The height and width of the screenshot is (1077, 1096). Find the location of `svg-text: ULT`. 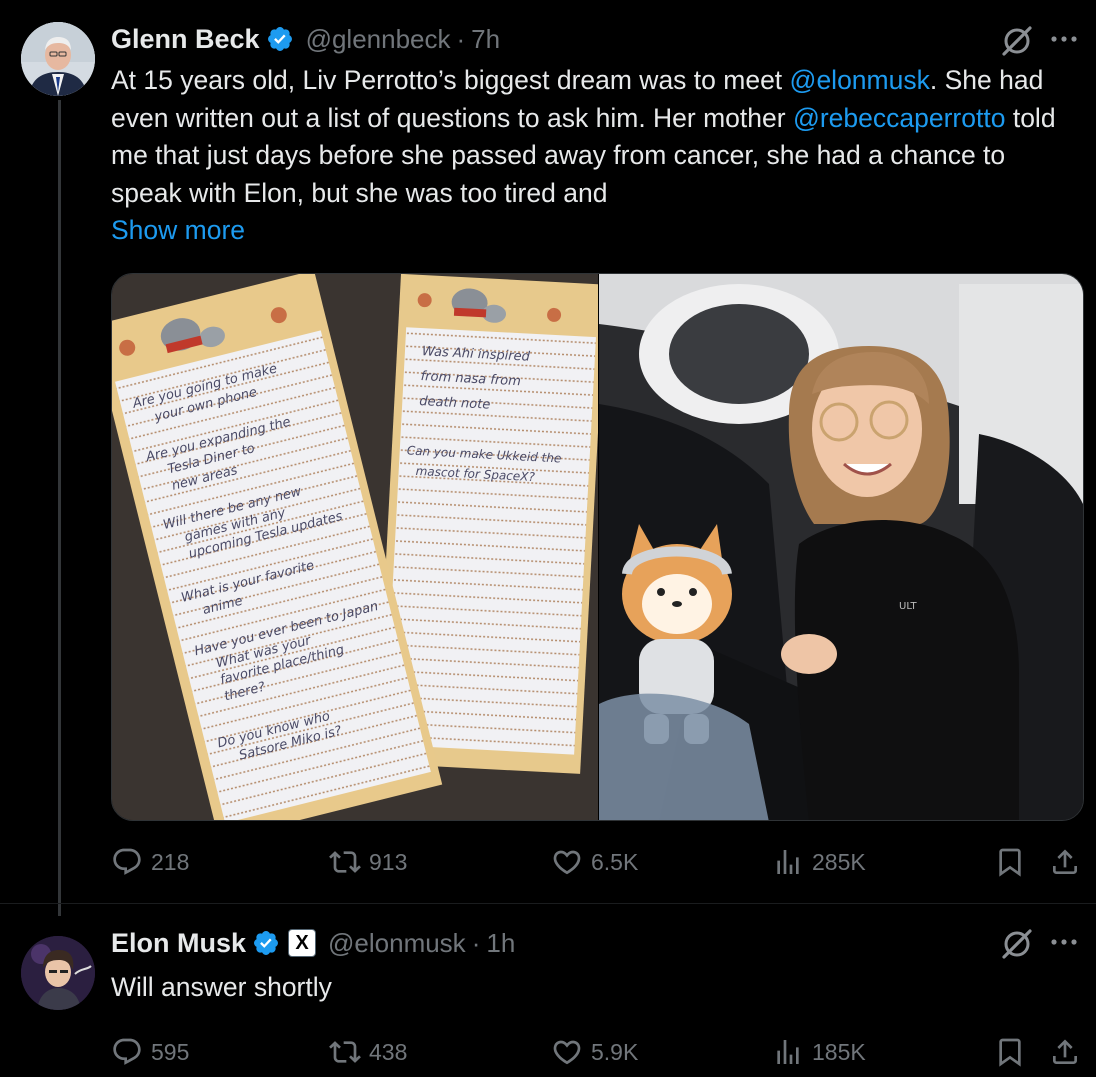

svg-text: ULT is located at coordinates (908, 606).